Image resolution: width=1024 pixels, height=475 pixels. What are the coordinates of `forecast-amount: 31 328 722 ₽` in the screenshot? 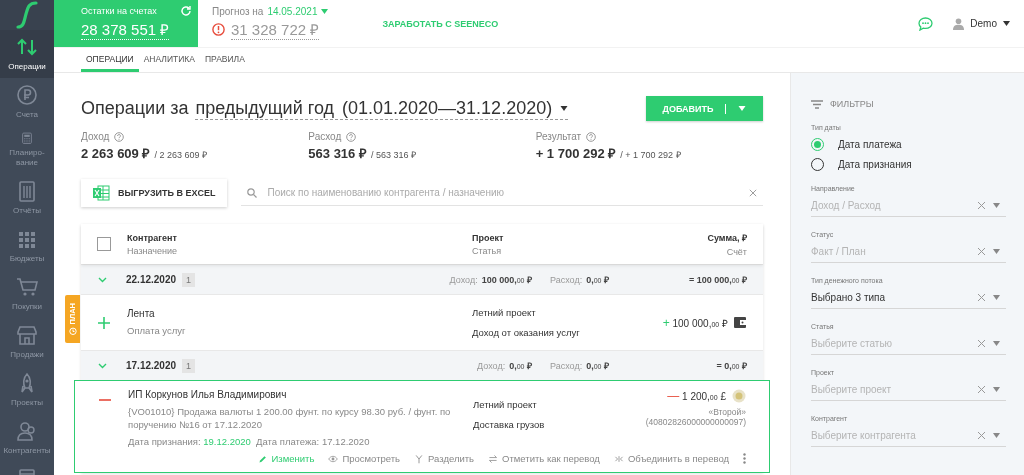 It's located at (275, 29).